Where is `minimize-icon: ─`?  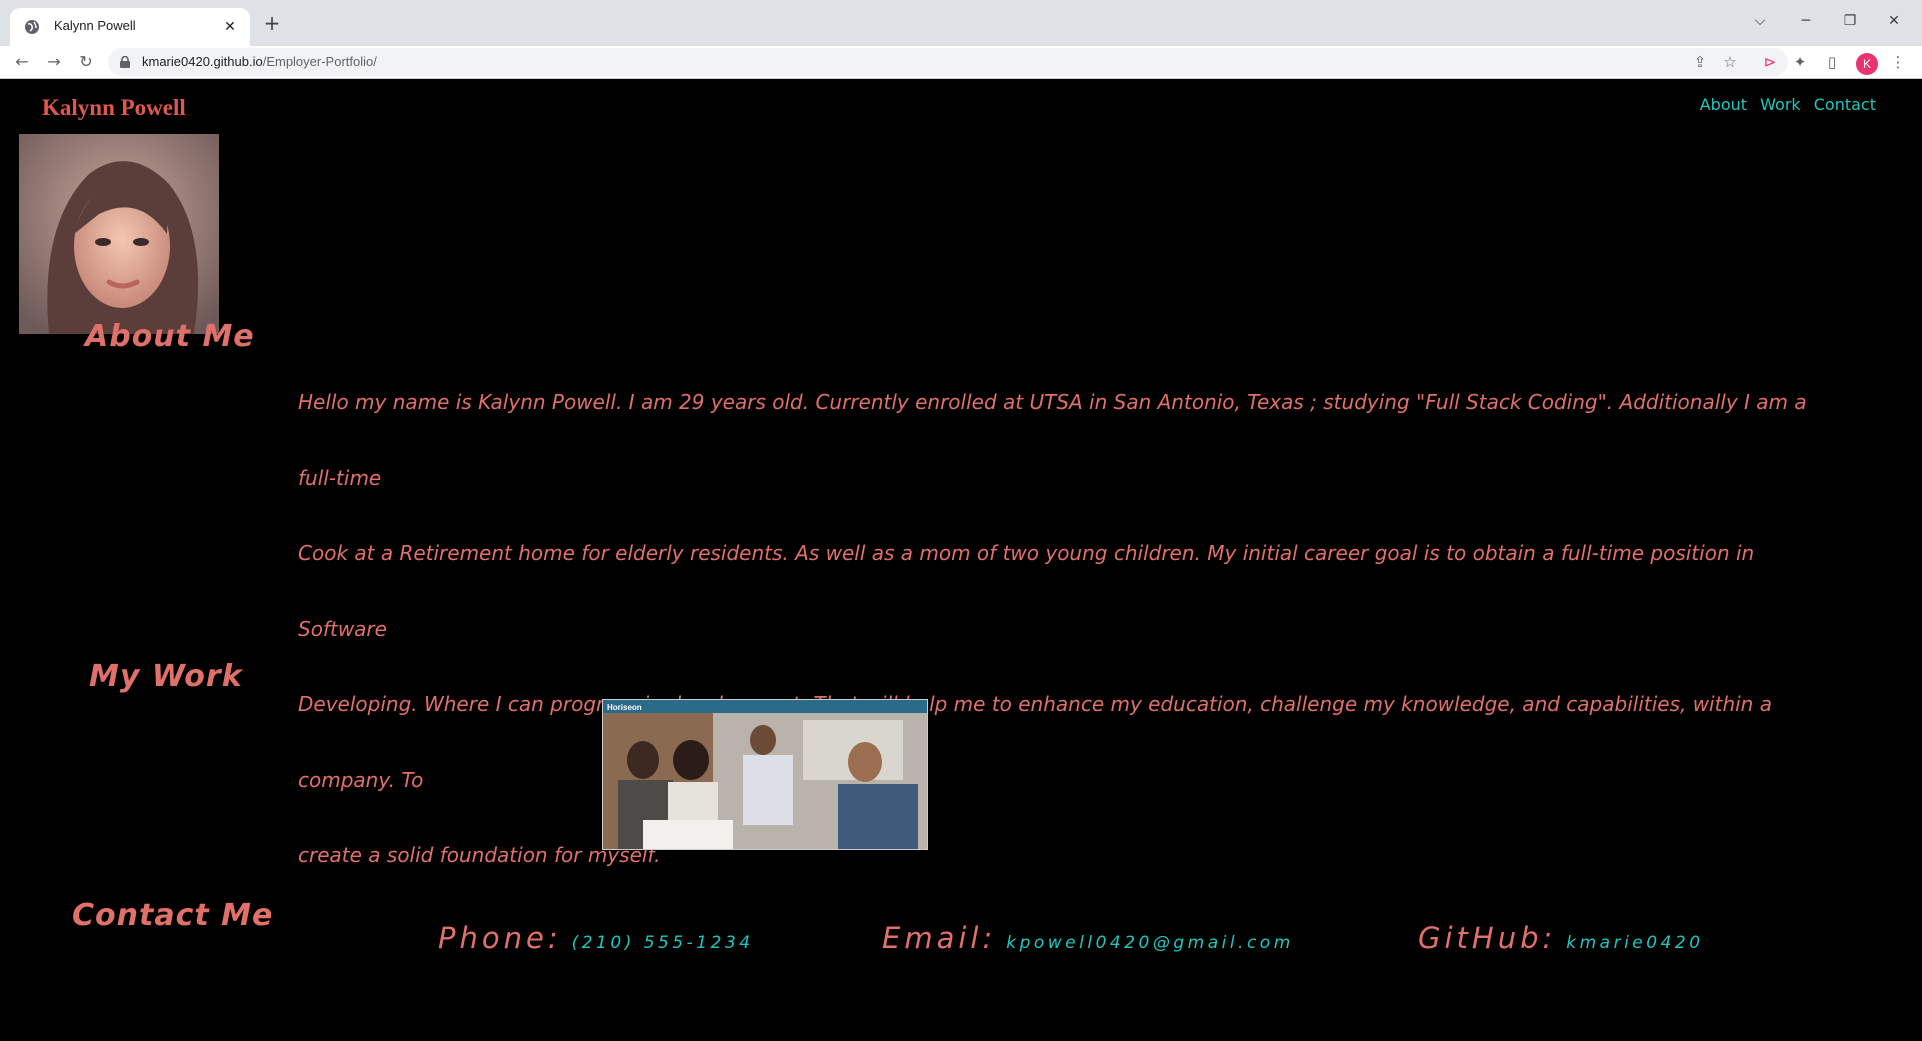 minimize-icon: ─ is located at coordinates (1806, 21).